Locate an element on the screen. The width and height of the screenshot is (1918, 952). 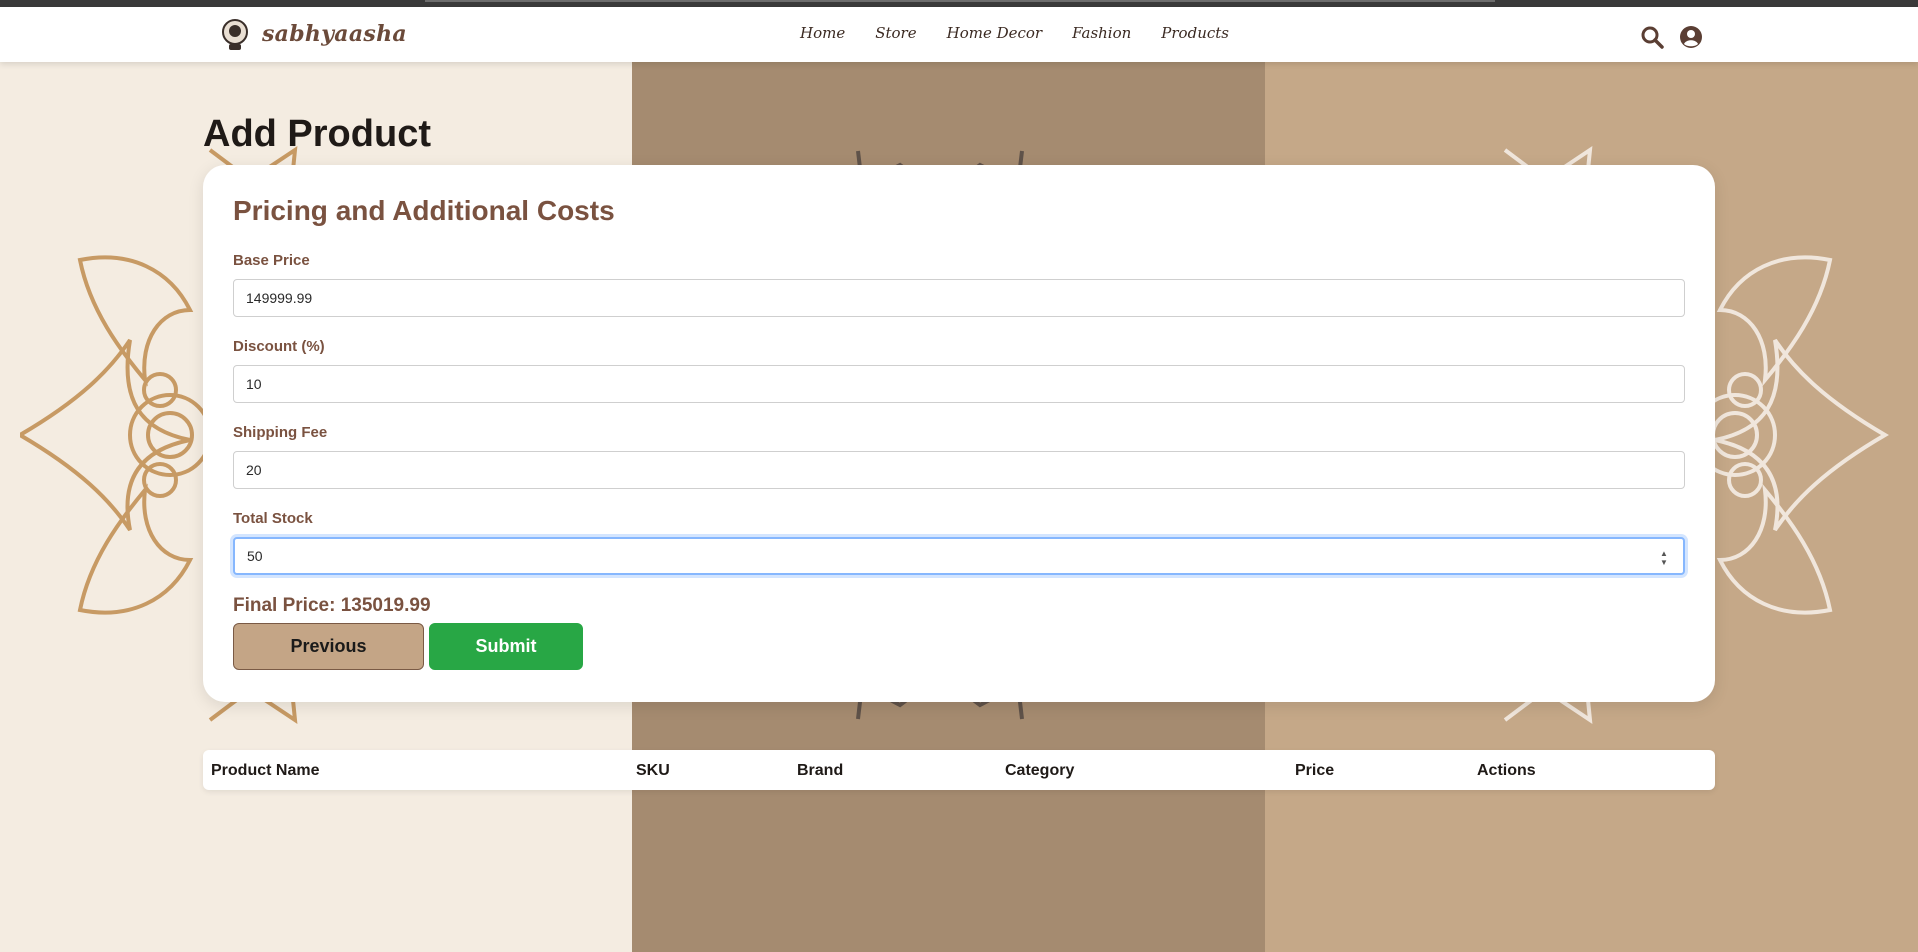
stepper-down-icon: ▼ is located at coordinates (1664, 562).